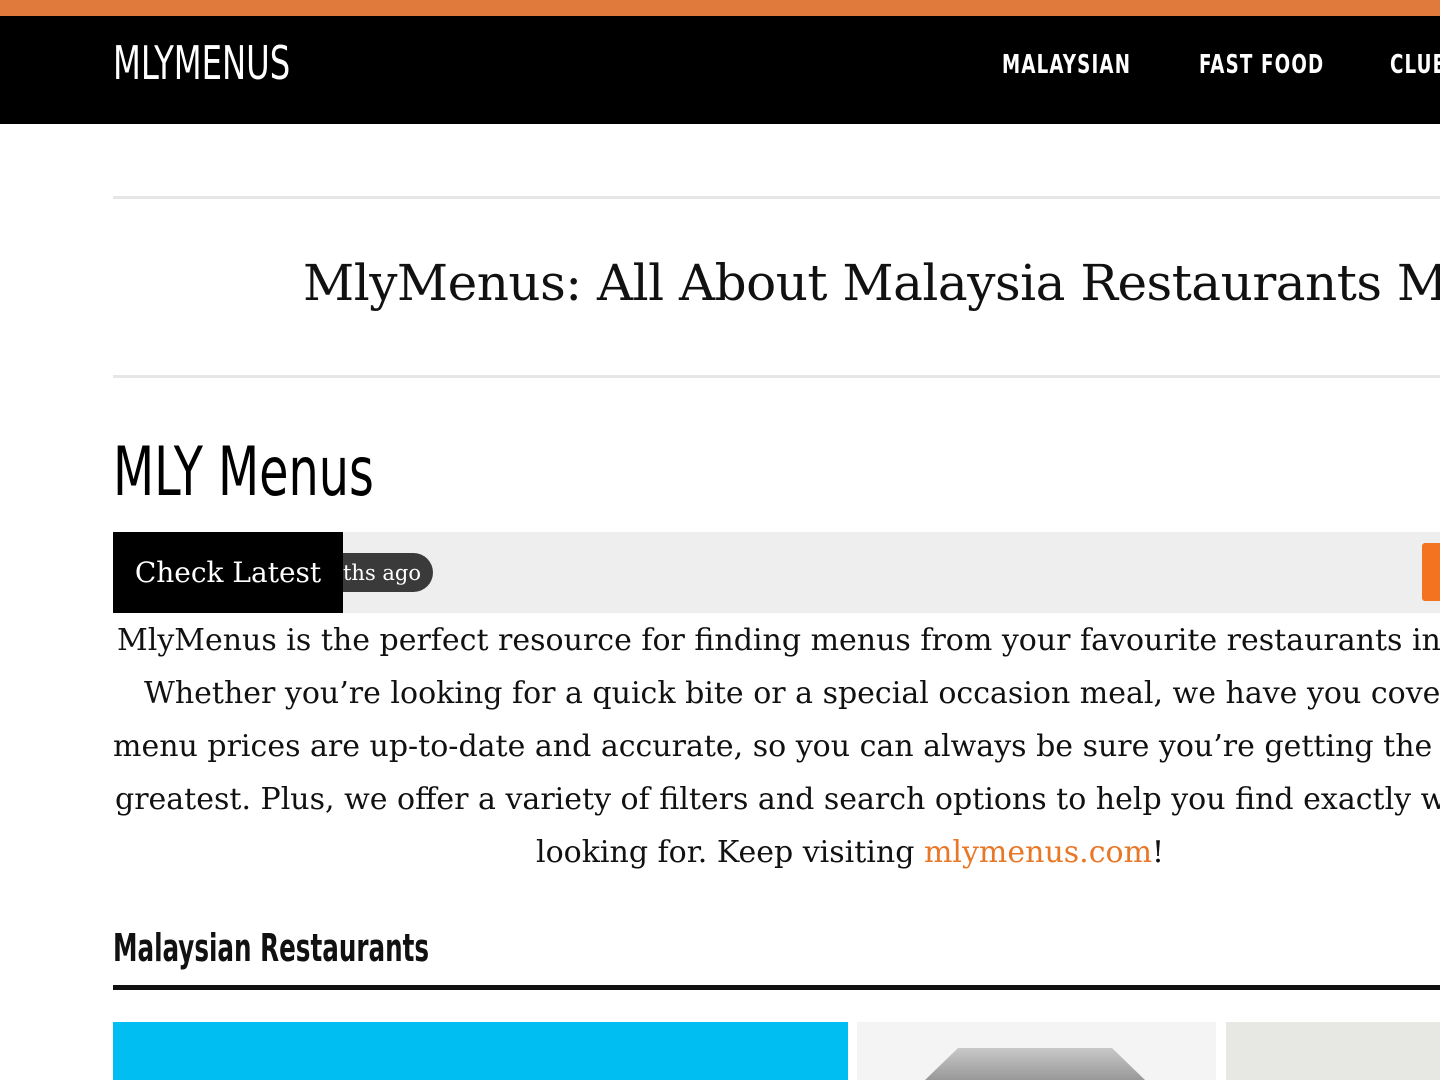 Image resolution: width=1440 pixels, height=1080 pixels. What do you see at coordinates (243, 472) in the screenshot?
I see `page-title: MLY Menus` at bounding box center [243, 472].